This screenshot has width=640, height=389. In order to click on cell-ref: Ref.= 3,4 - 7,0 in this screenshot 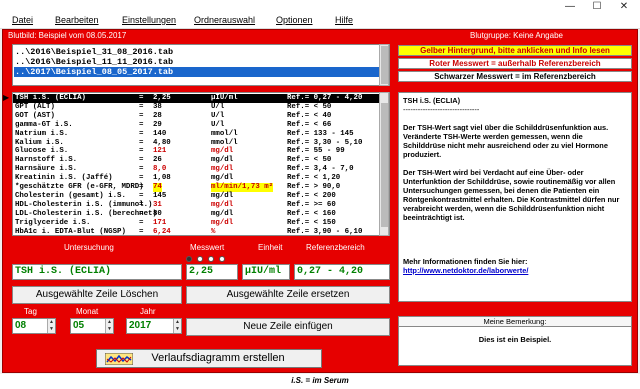, I will do `click(320, 169)`.